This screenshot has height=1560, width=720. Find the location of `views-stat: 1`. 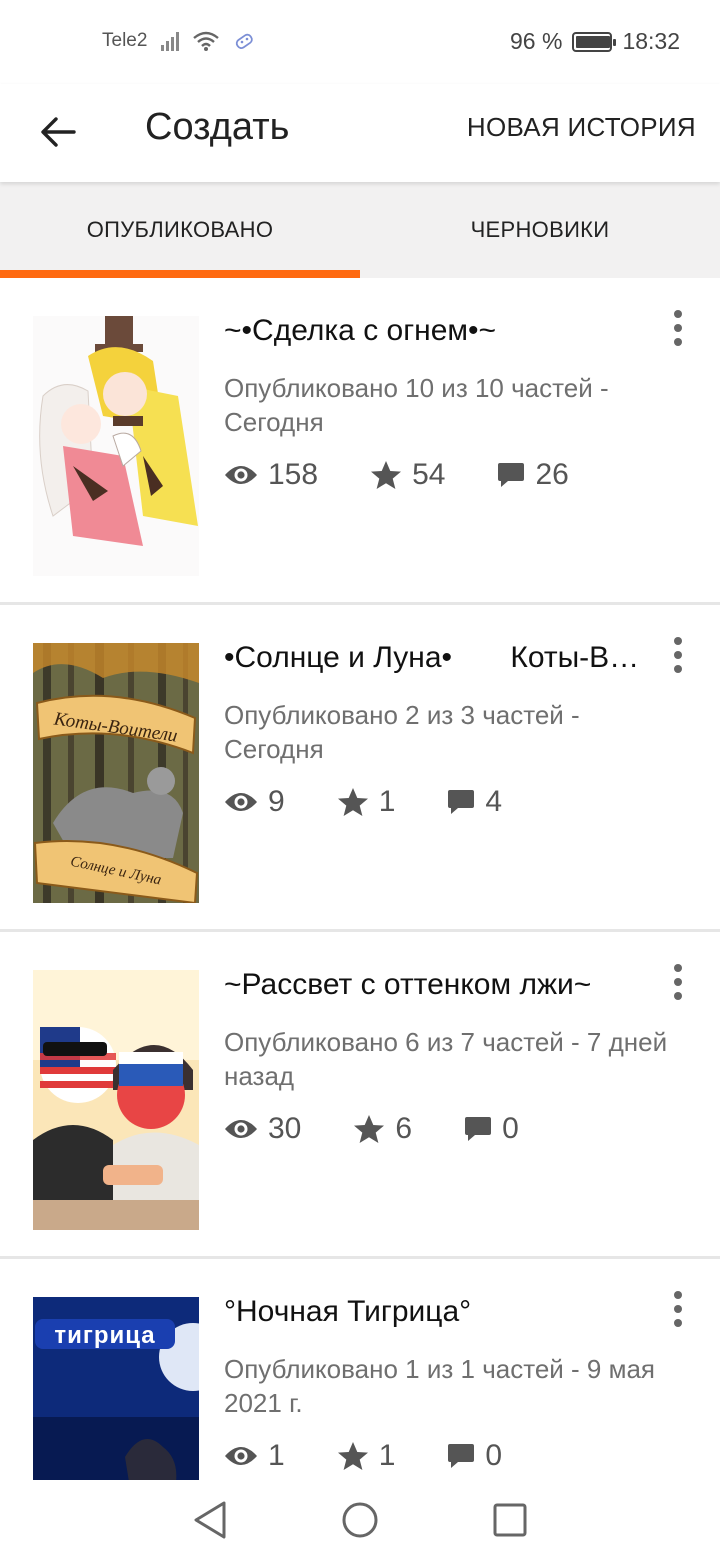

views-stat: 1 is located at coordinates (254, 1456).